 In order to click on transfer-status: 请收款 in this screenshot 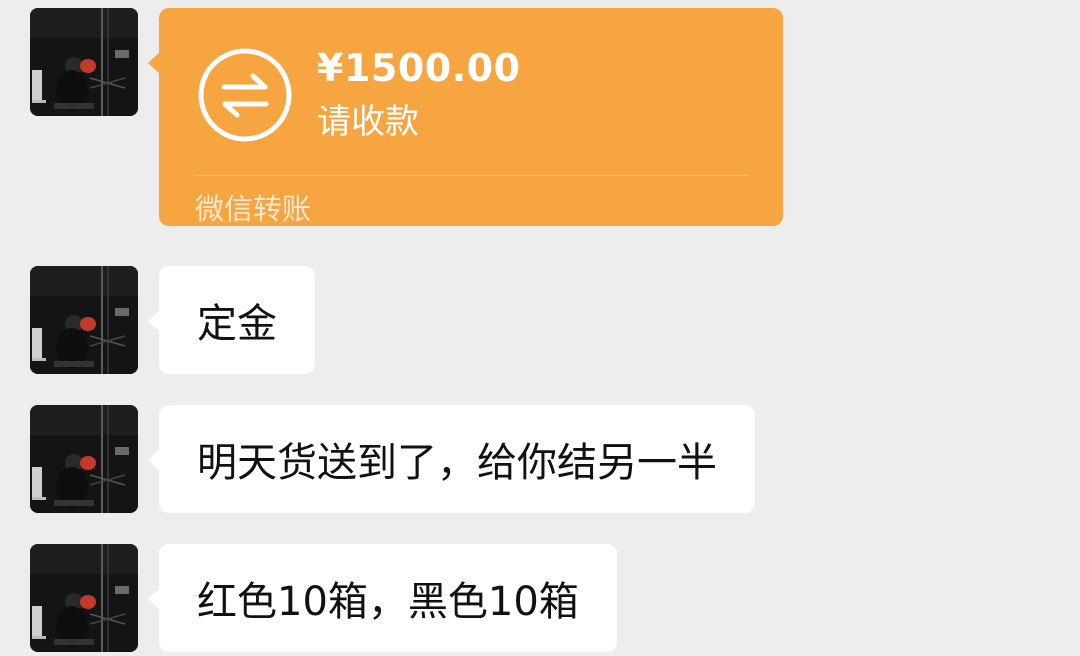, I will do `click(368, 122)`.